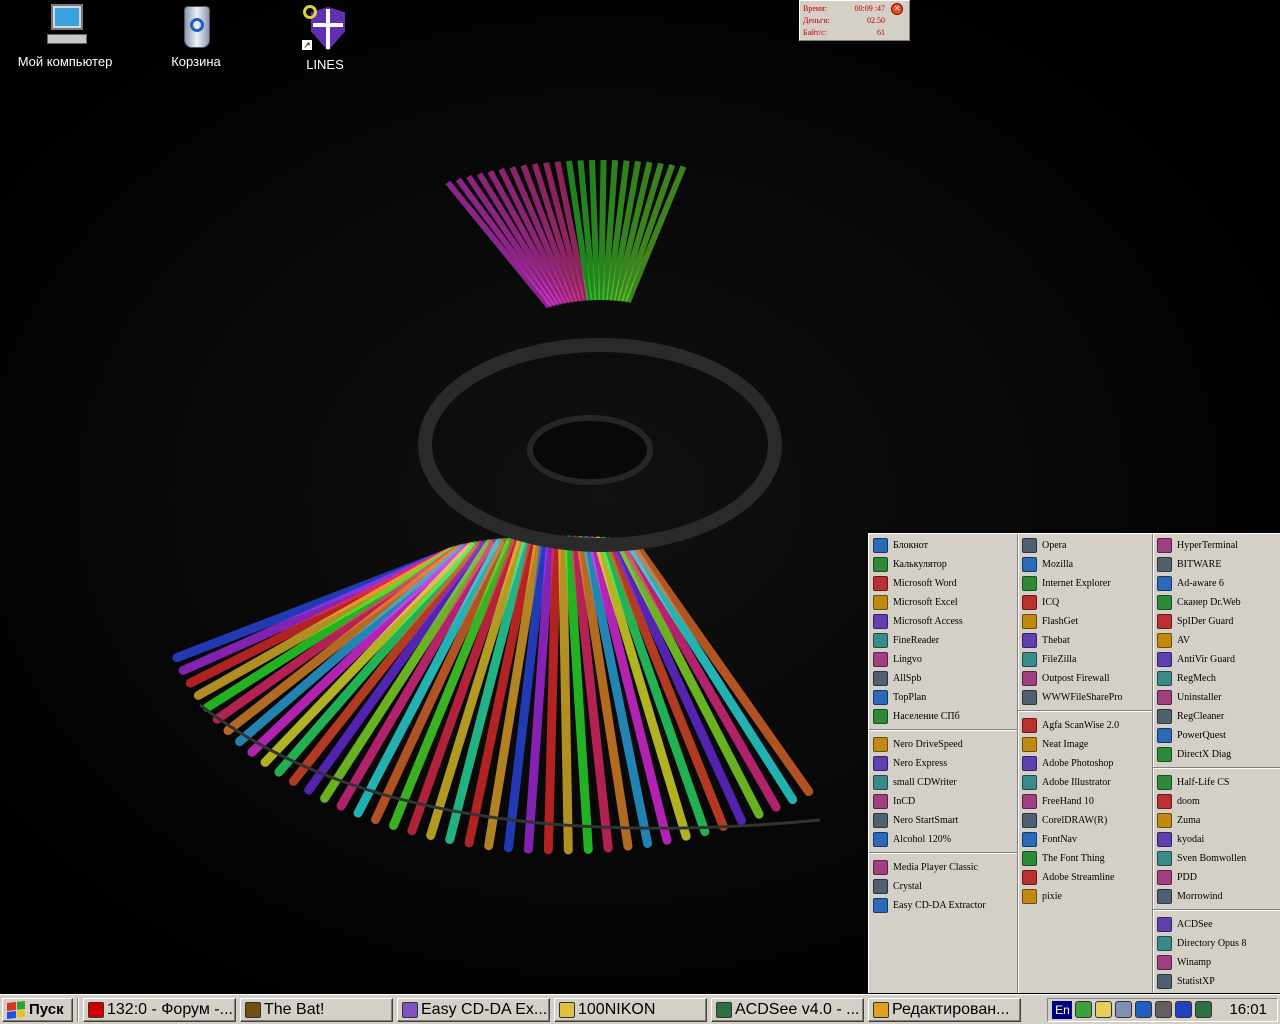 This screenshot has width=1280, height=1024. Describe the element at coordinates (1085, 621) in the screenshot. I see `launcher-item: FlashGet` at that location.